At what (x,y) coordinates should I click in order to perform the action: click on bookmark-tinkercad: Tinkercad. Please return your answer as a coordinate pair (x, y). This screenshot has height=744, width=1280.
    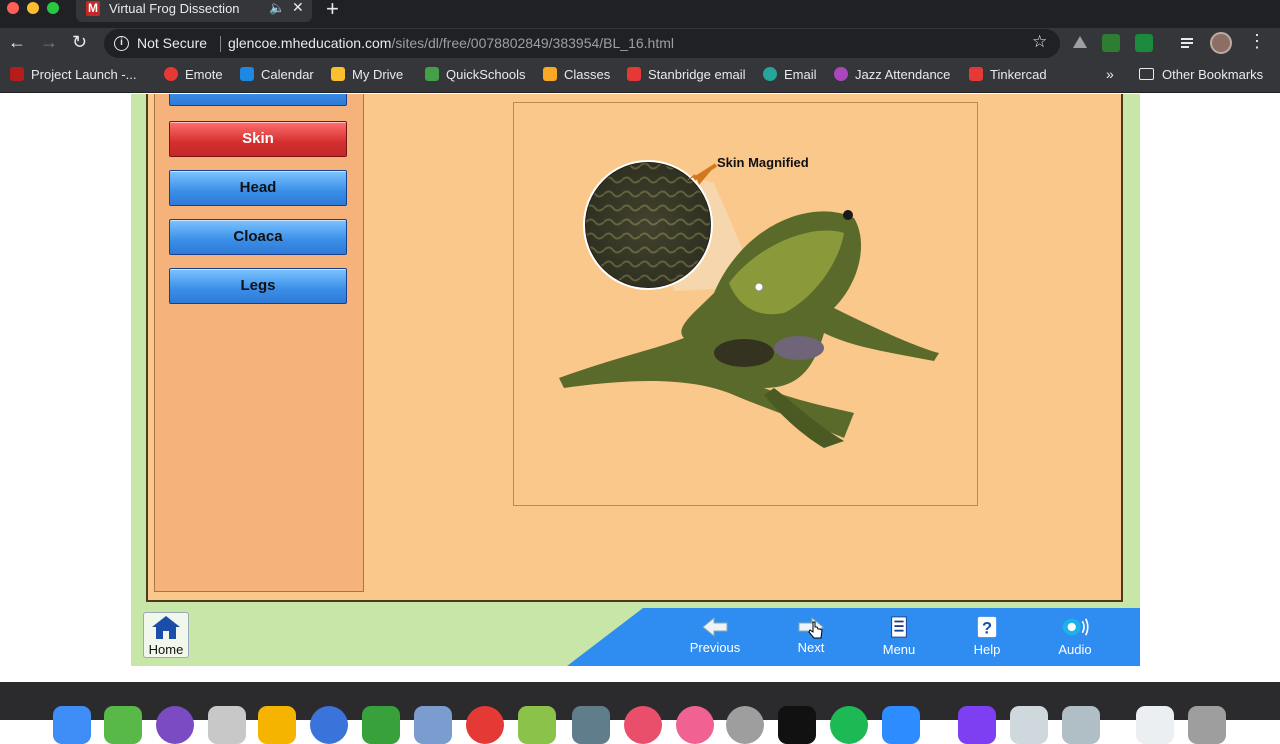
    Looking at the image, I should click on (1008, 76).